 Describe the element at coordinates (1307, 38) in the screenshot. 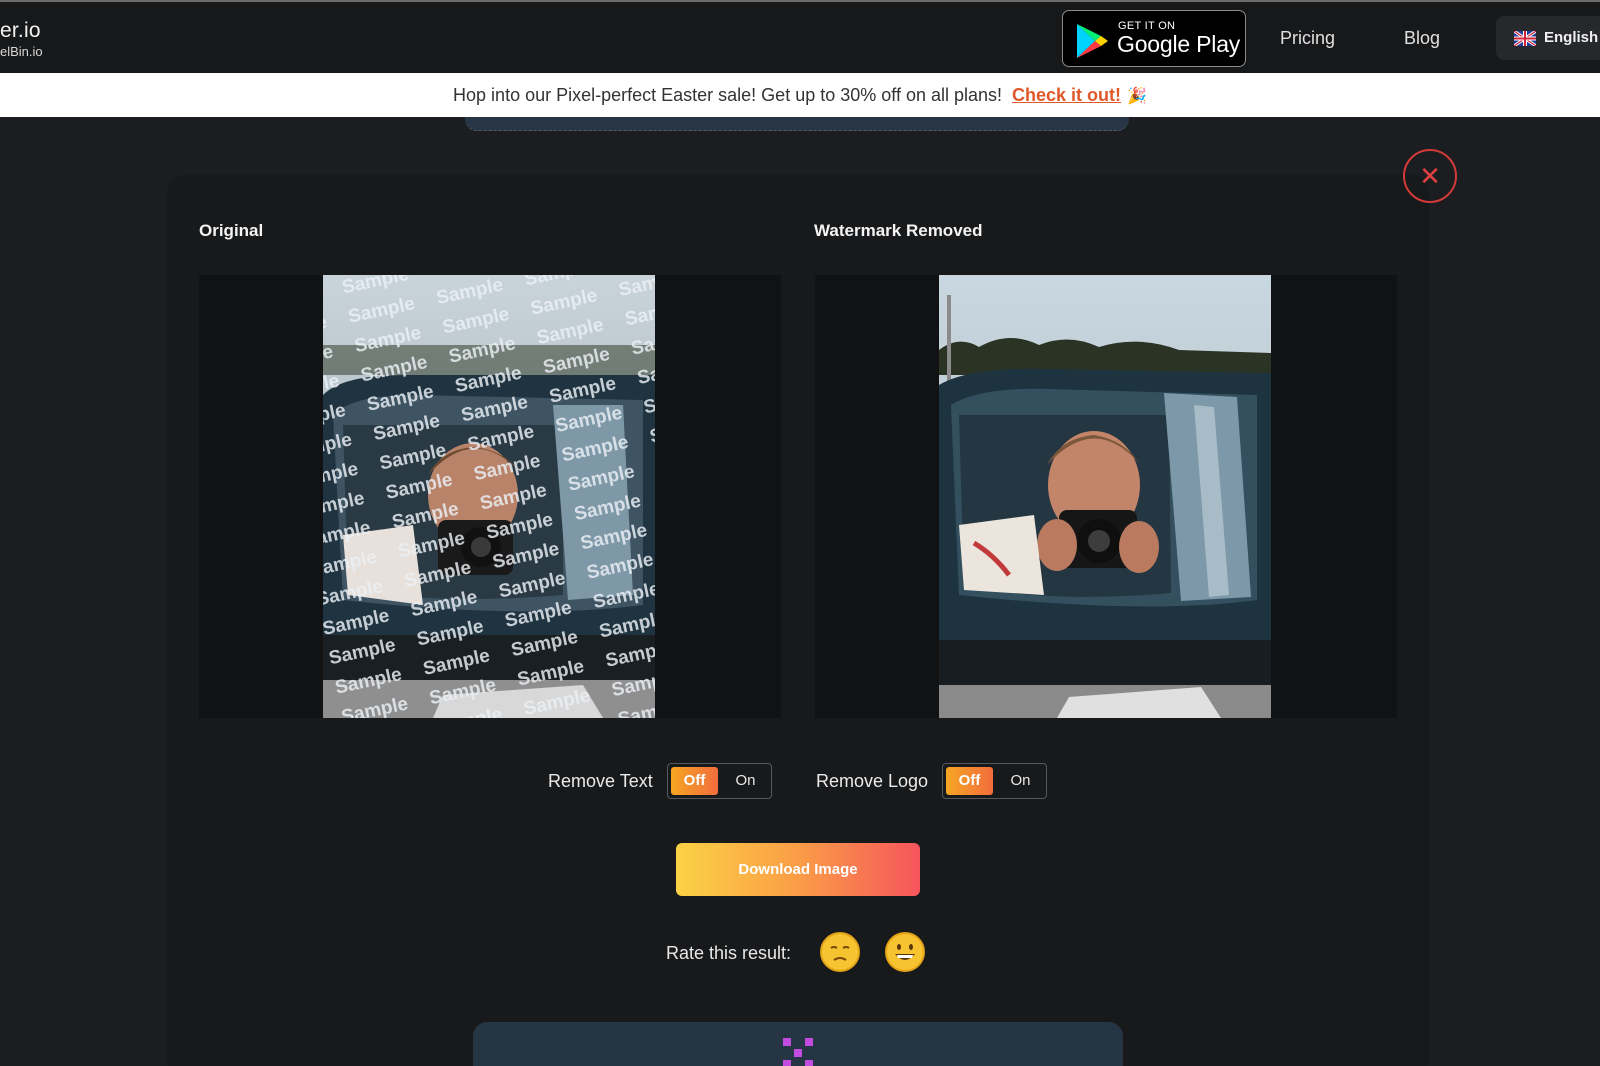

I see `nav-pricing: Pricing` at that location.